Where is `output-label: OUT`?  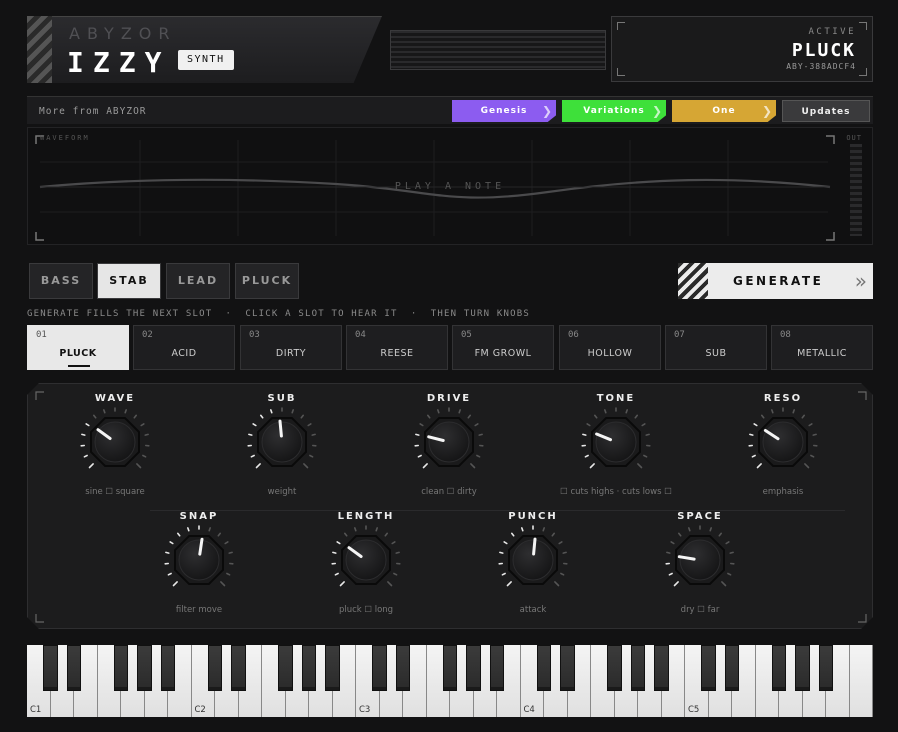
output-label: OUT is located at coordinates (854, 138).